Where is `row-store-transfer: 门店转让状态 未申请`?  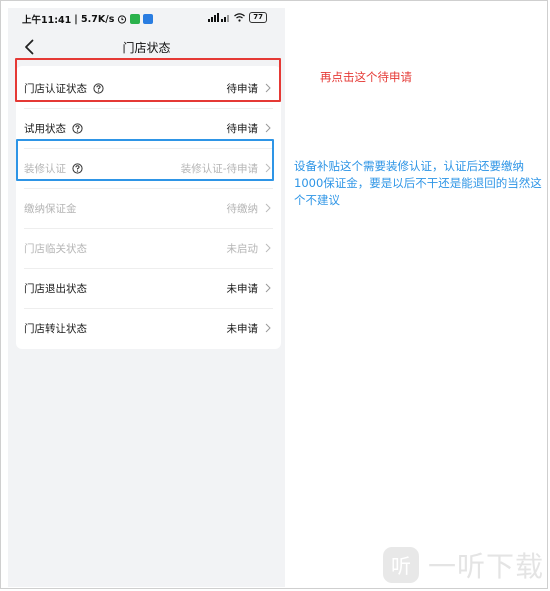
row-store-transfer: 门店转让状态 未申请 is located at coordinates (148, 328).